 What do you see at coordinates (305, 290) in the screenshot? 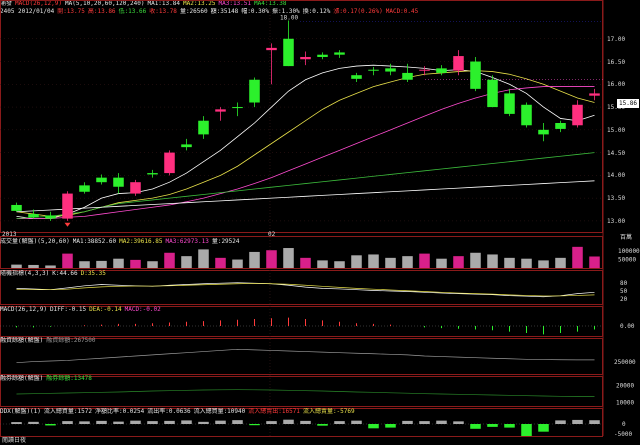
I see `kdj-line` at bounding box center [305, 290].